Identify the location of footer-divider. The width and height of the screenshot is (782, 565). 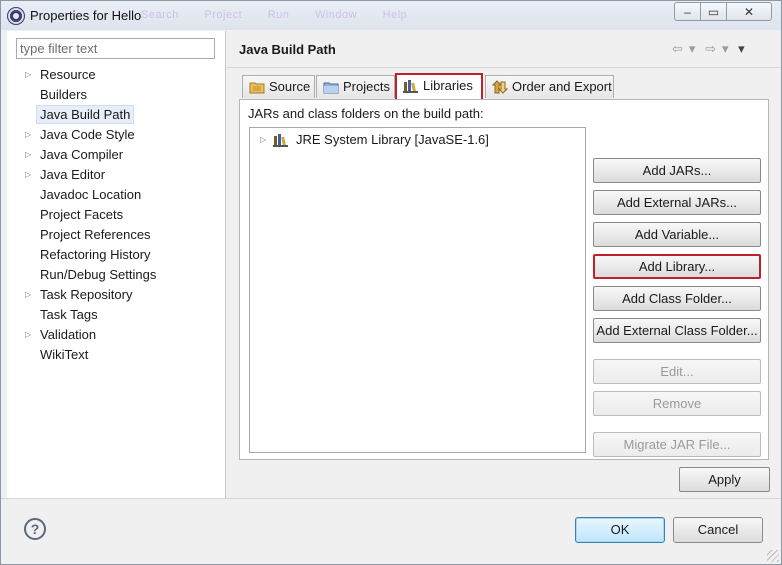
(391, 498).